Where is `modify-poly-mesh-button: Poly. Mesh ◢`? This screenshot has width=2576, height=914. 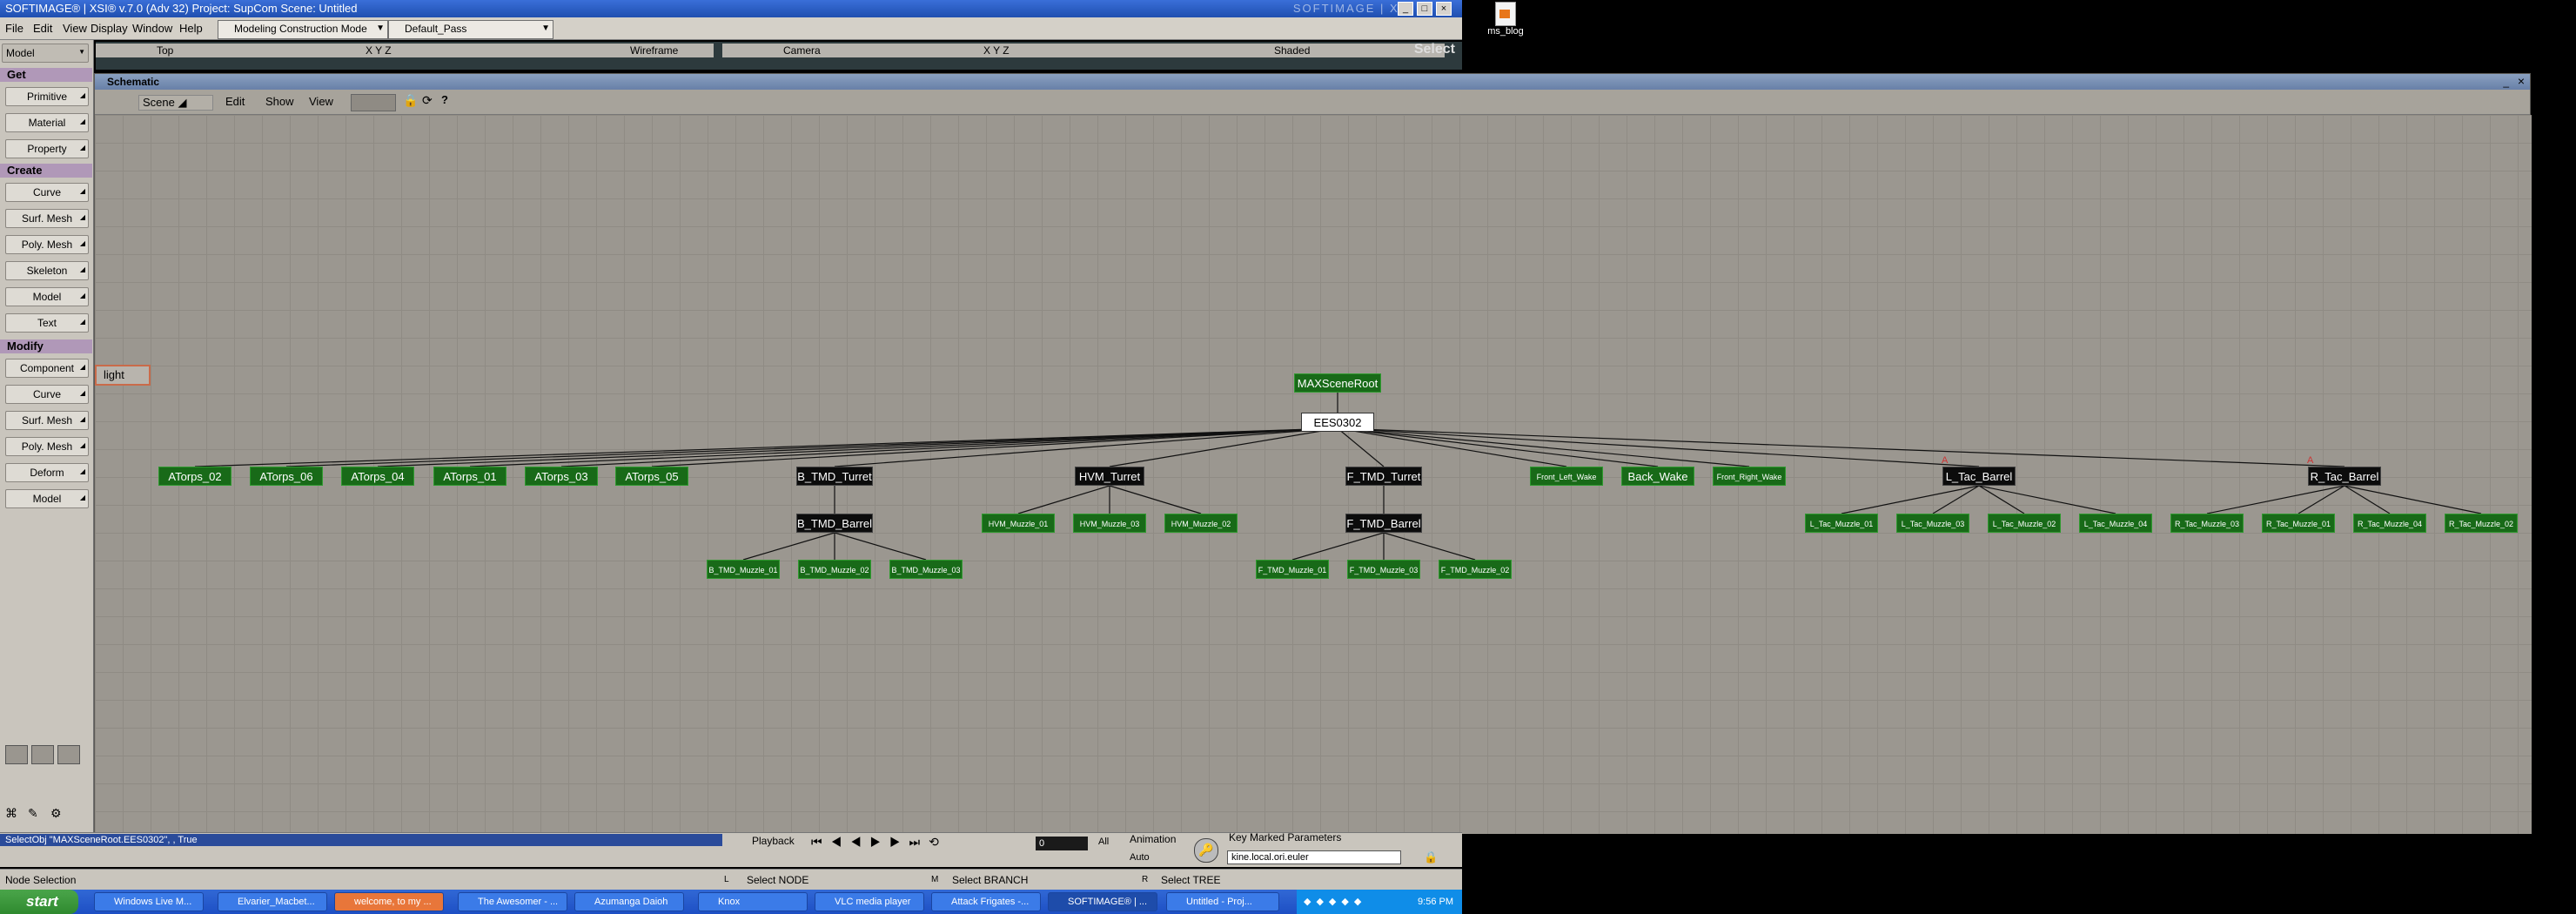 modify-poly-mesh-button: Poly. Mesh ◢ is located at coordinates (47, 446).